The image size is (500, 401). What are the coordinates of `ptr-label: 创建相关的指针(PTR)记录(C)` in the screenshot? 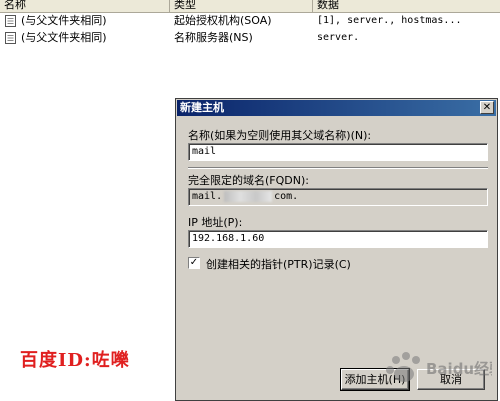 It's located at (278, 264).